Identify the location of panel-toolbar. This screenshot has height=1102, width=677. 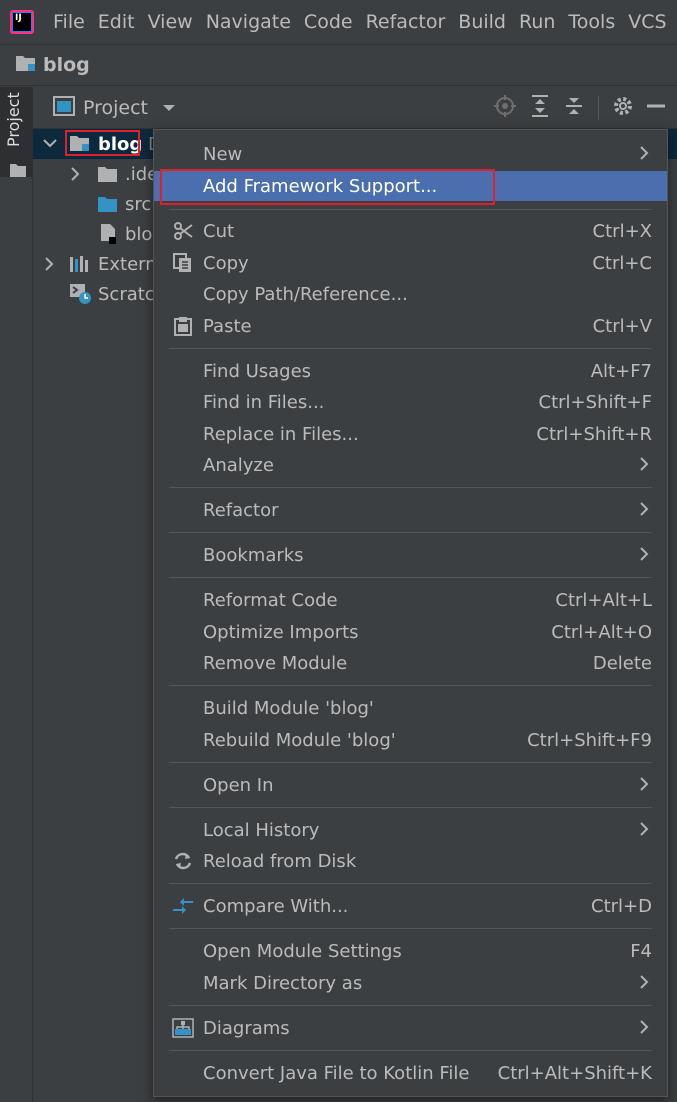
(579, 108).